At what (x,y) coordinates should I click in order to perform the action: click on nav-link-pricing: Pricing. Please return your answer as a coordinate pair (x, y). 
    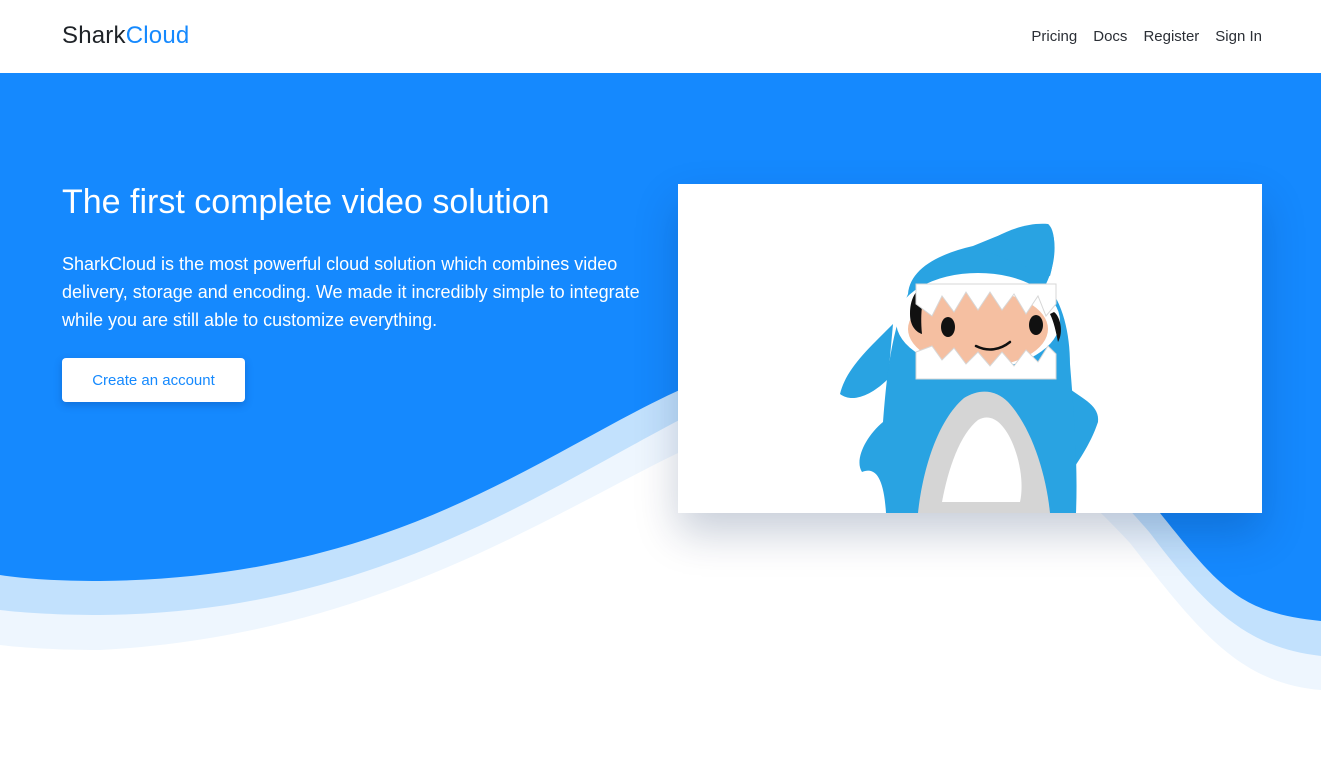
    Looking at the image, I should click on (1054, 36).